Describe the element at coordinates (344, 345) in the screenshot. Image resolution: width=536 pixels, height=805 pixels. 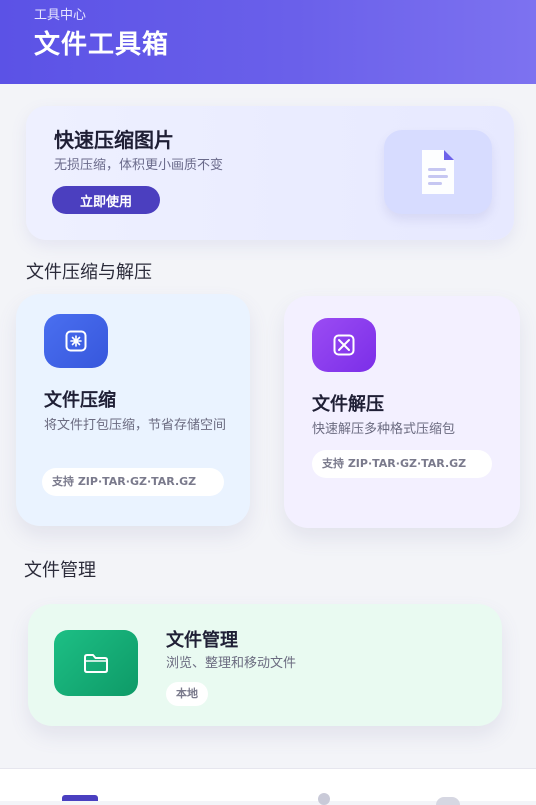
I see `decompress-icon` at that location.